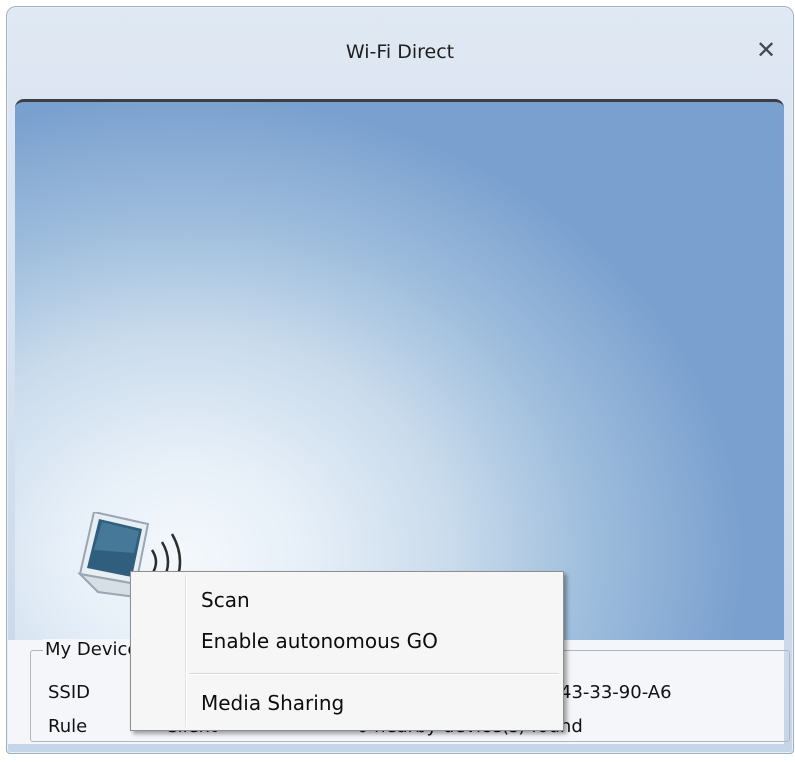 The height and width of the screenshot is (762, 795). I want to click on menu-separator, so click(374, 674).